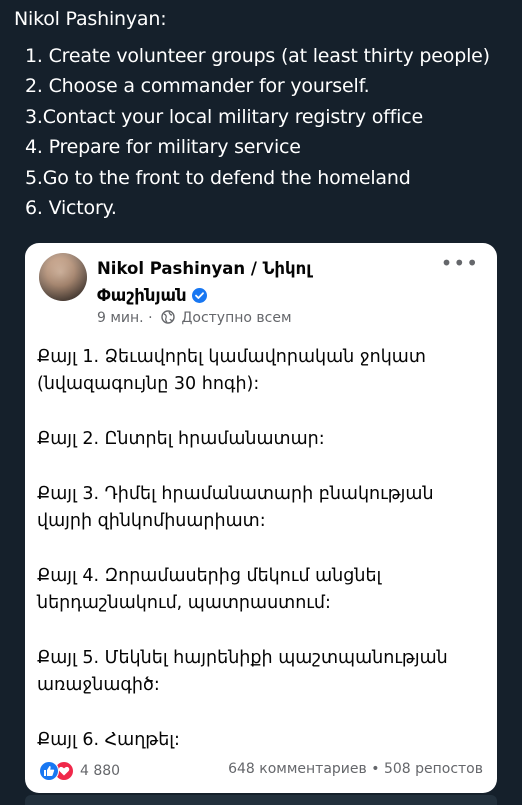  Describe the element at coordinates (108, 740) in the screenshot. I see `post-step-6: Քայլ 6. Հաղթել:` at that location.